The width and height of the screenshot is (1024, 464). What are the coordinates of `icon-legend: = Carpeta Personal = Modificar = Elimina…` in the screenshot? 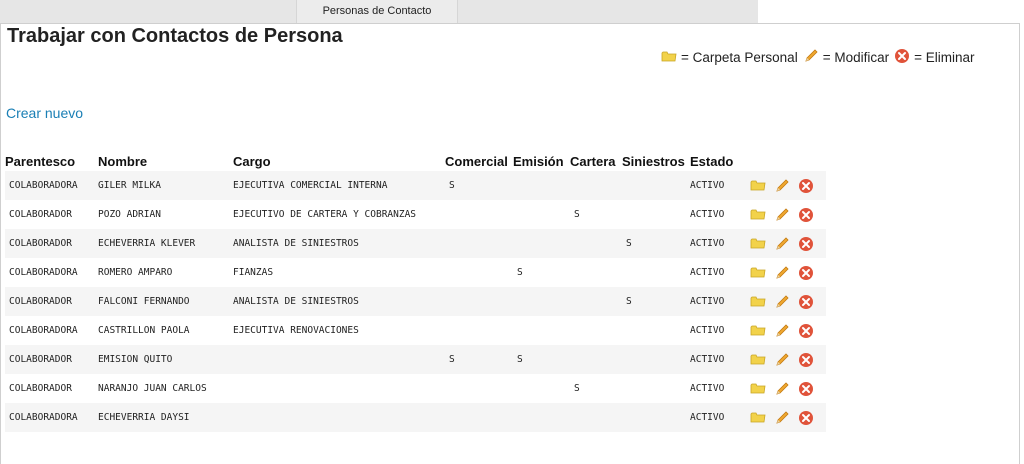 It's located at (815, 57).